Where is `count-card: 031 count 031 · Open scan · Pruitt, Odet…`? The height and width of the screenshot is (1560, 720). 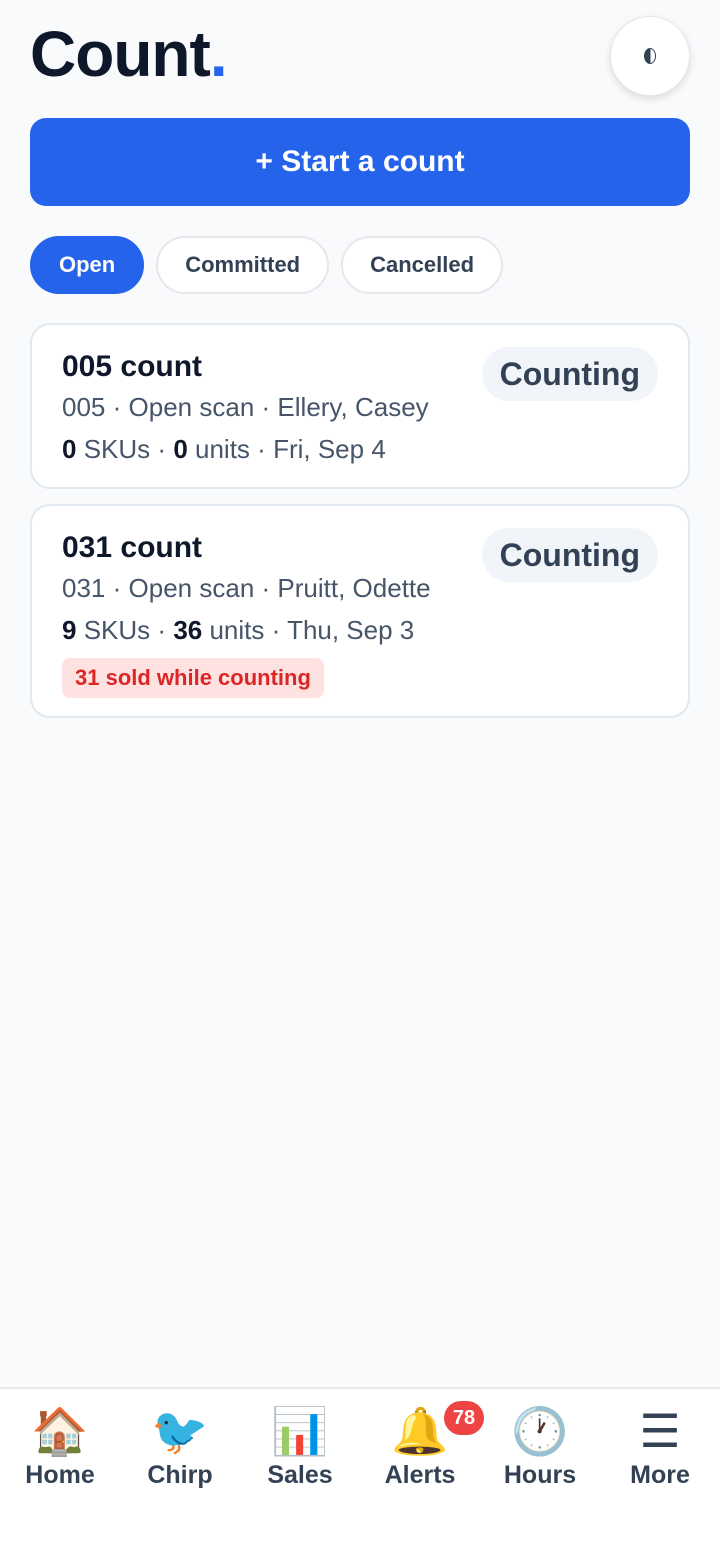 count-card: 031 count 031 · Open scan · Pruitt, Odet… is located at coordinates (360, 611).